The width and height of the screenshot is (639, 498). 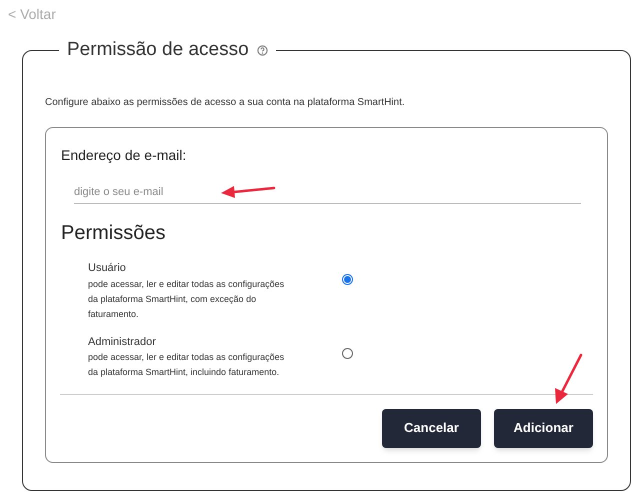 I want to click on help-icon, so click(x=262, y=50).